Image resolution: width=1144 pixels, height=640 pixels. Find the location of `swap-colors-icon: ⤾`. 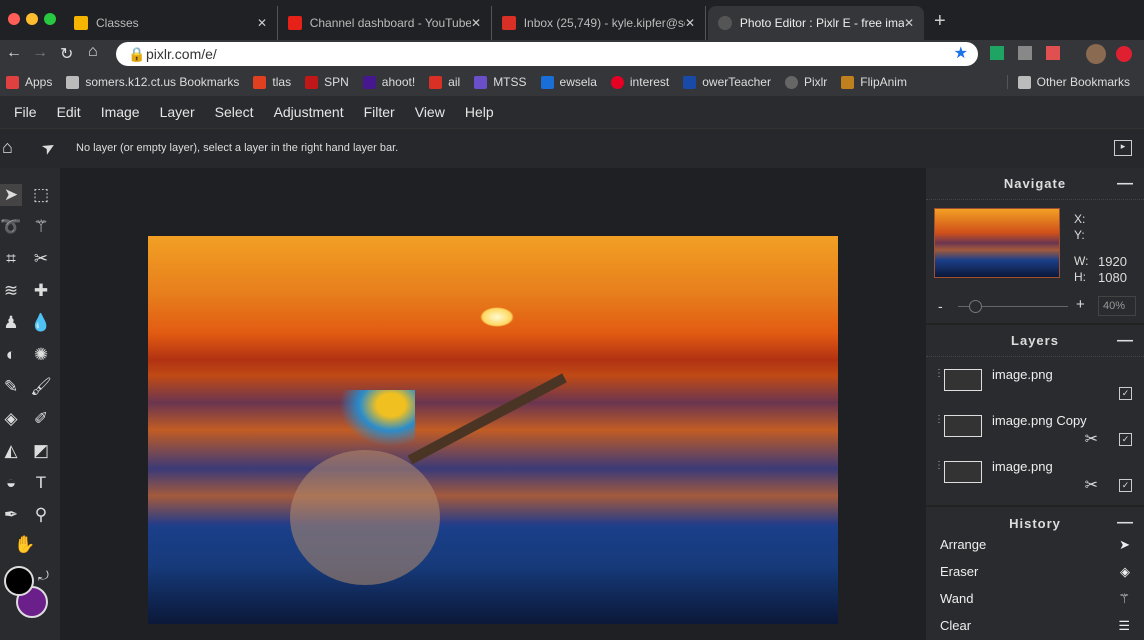

swap-colors-icon: ⤾ is located at coordinates (43, 576).